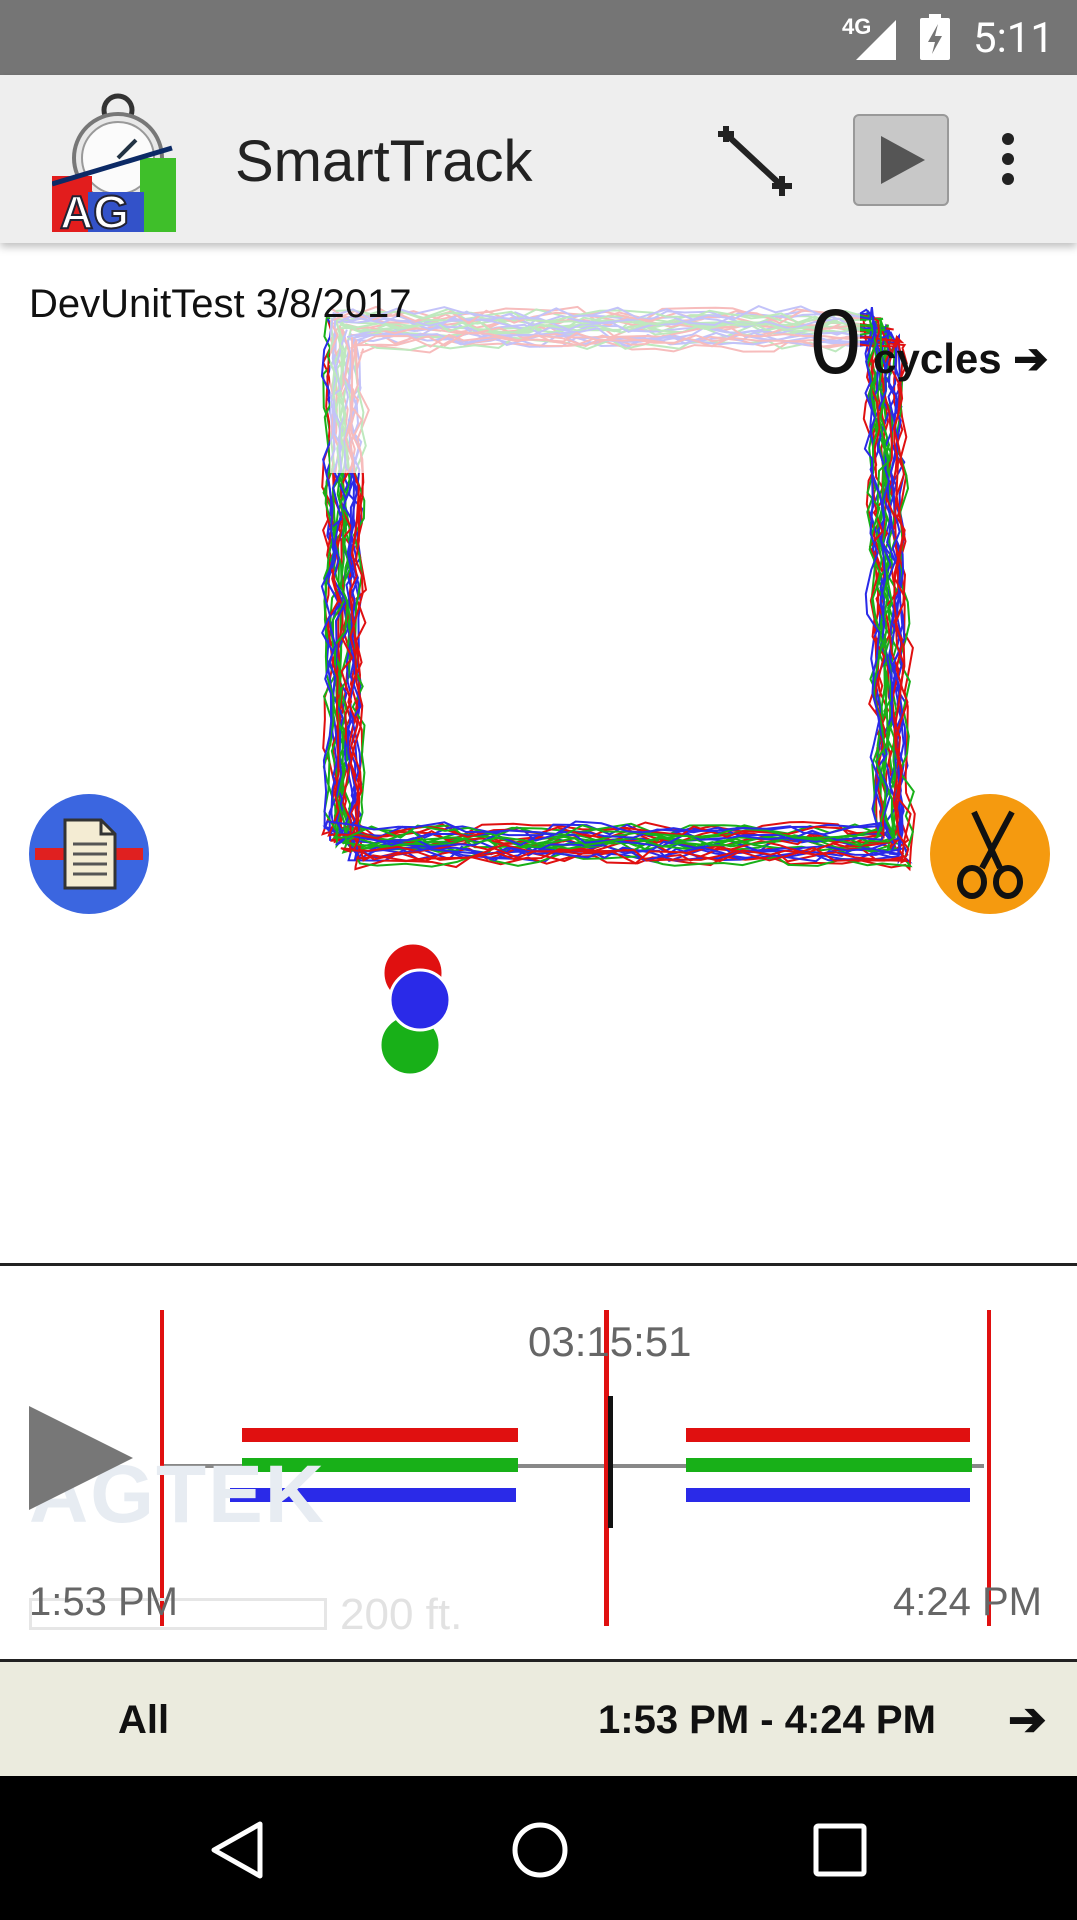 This screenshot has width=1077, height=1920. I want to click on vehicle-marker, so click(420, 1000).